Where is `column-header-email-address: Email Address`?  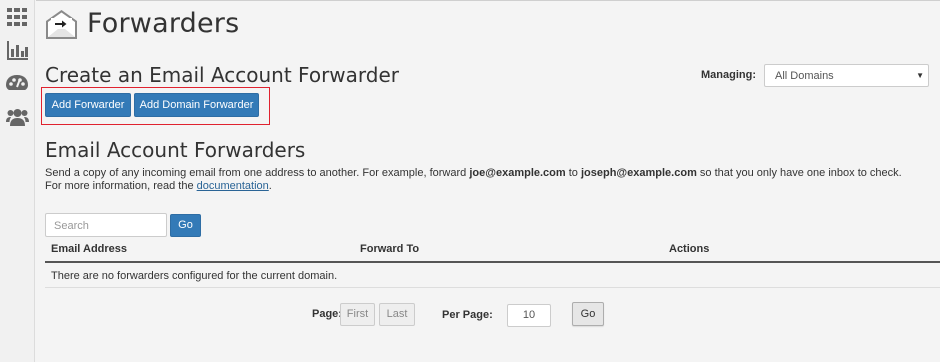 column-header-email-address: Email Address is located at coordinates (89, 249).